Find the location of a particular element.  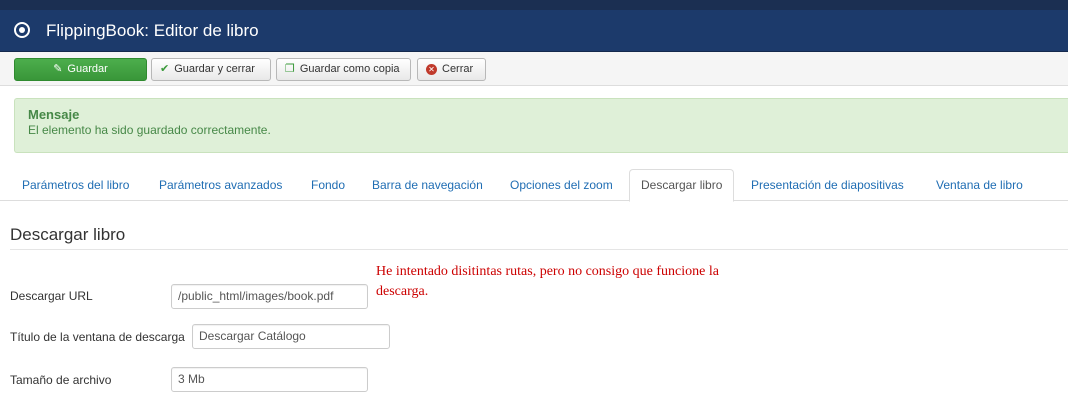

tab-zoom-options: Opciones del zoom is located at coordinates (561, 185).